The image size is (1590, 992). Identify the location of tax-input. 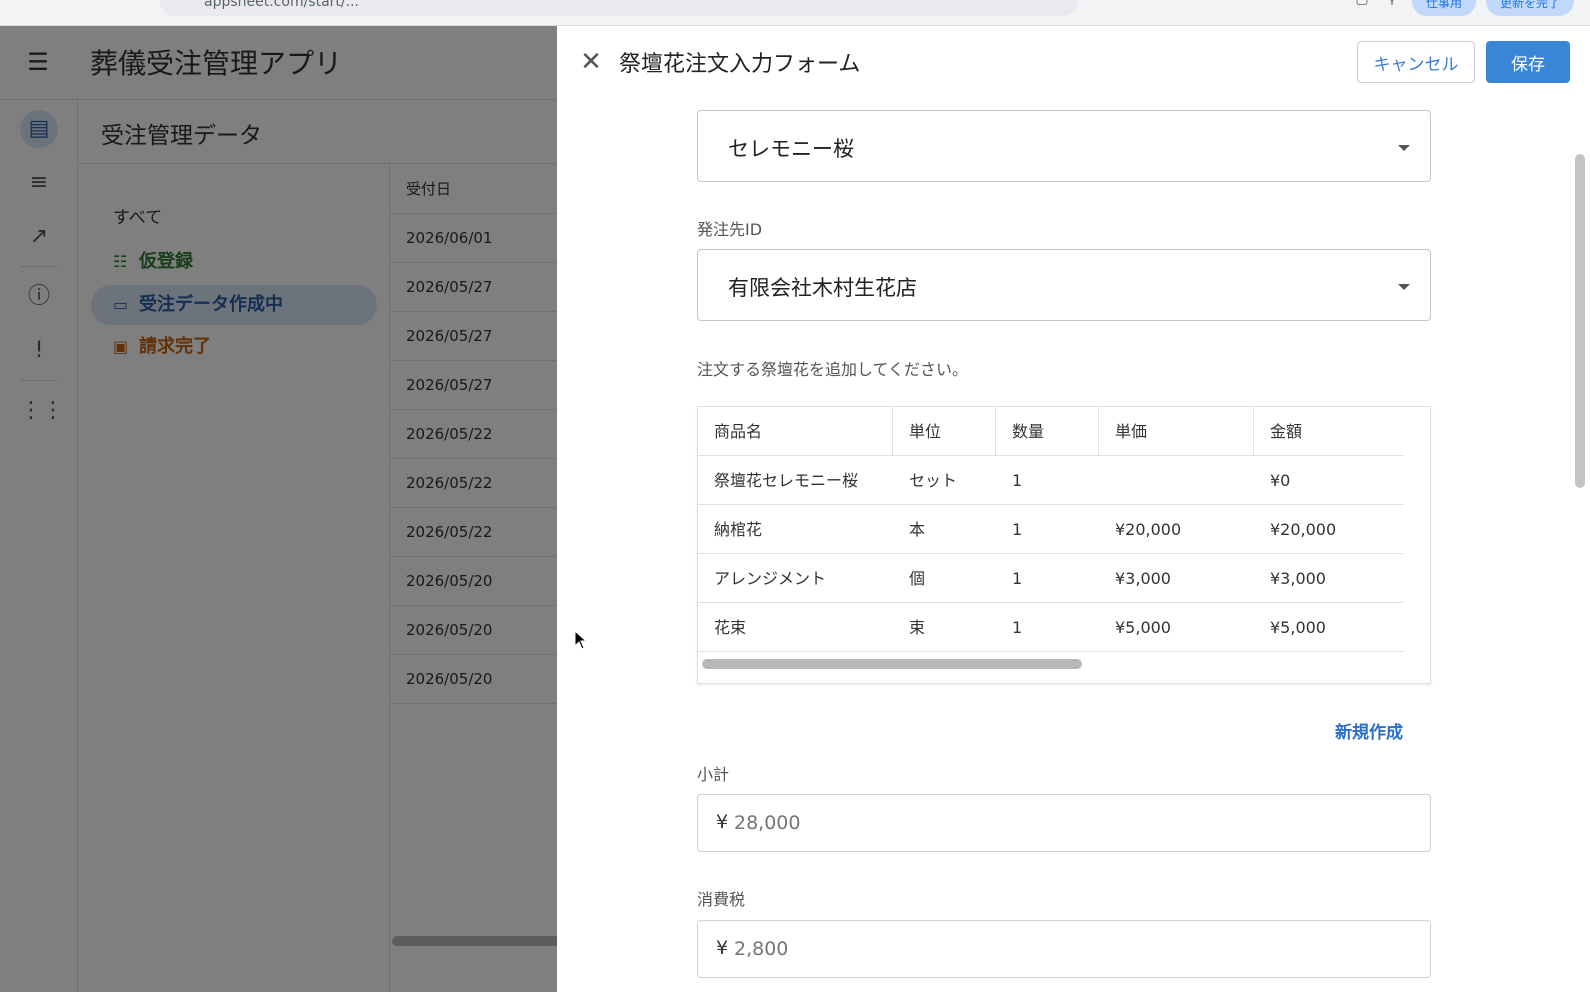
(1034, 949).